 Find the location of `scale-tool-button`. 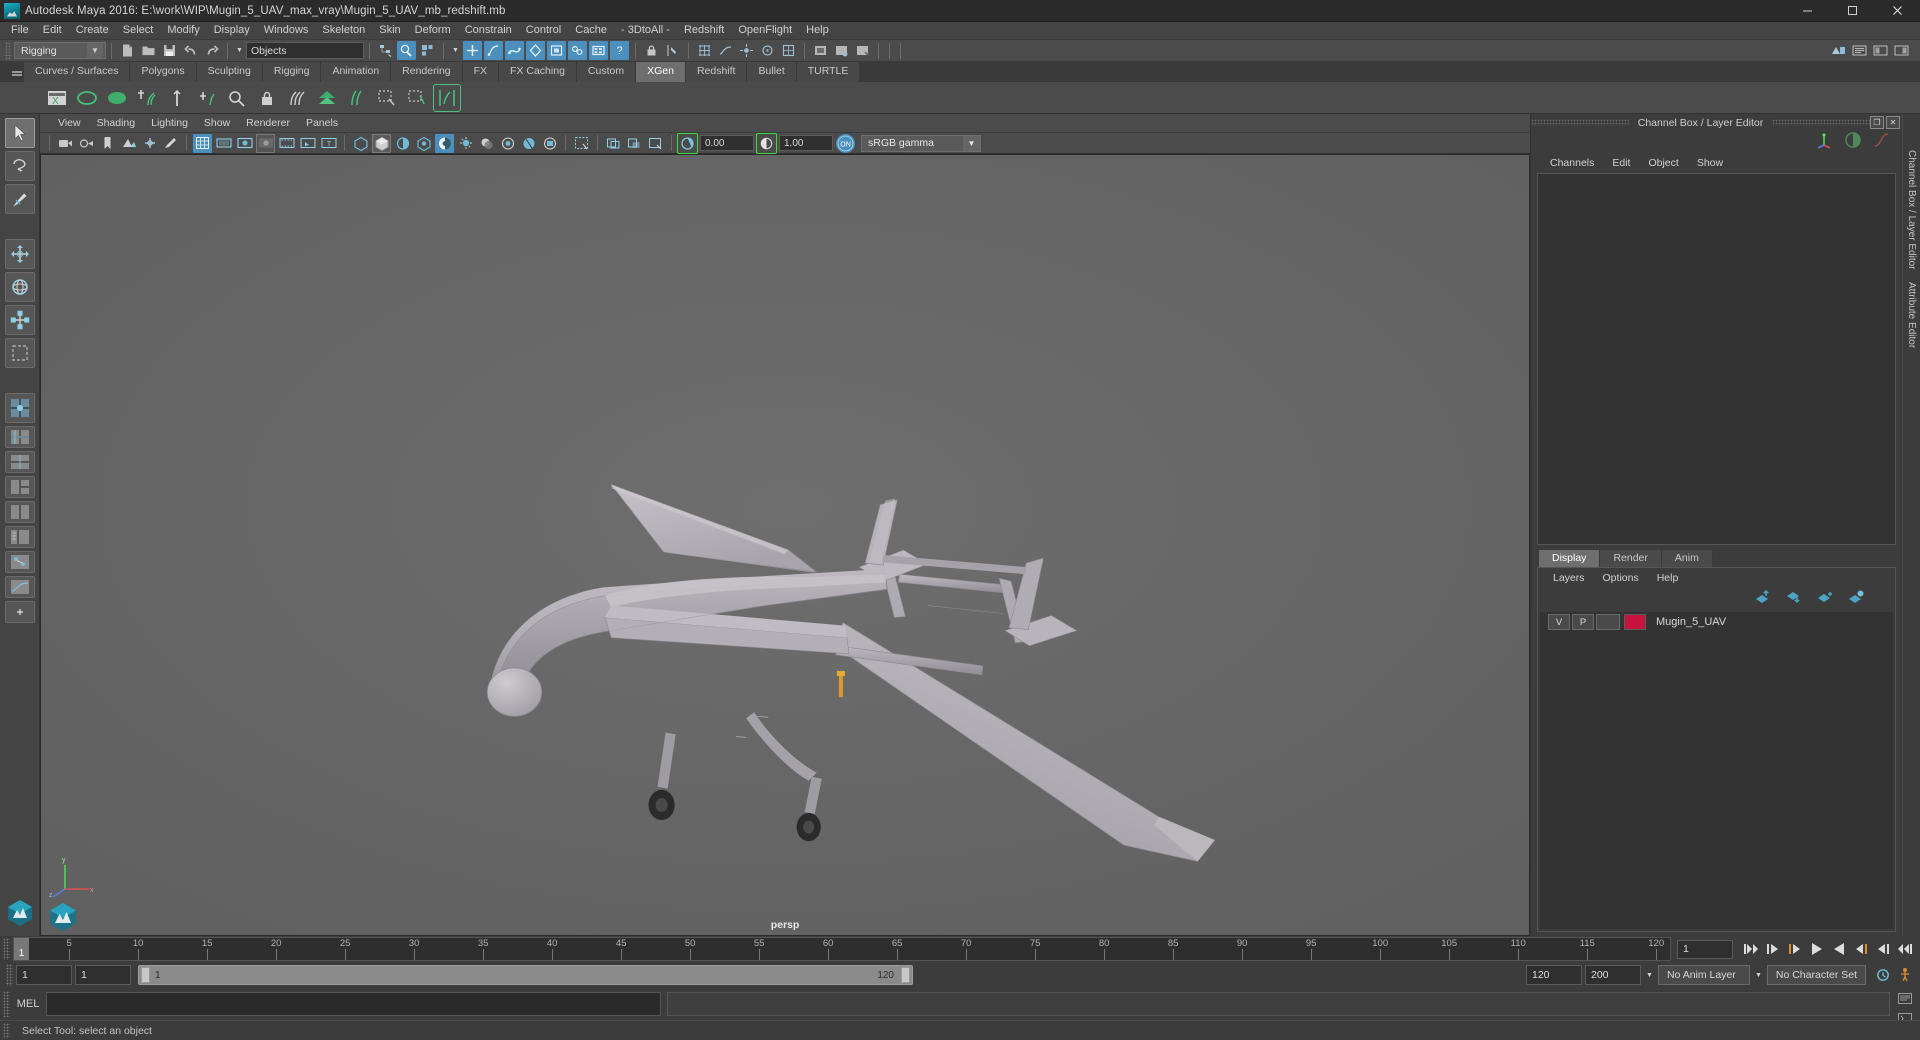

scale-tool-button is located at coordinates (19, 320).